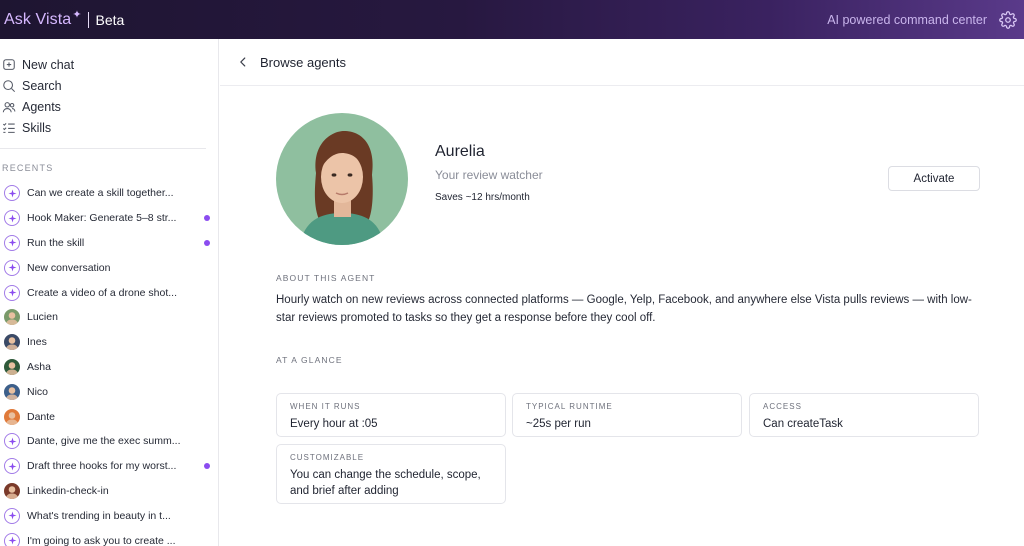 The image size is (1024, 546). Describe the element at coordinates (326, 278) in the screenshot. I see `about-heading: ABOUT THIS AGENT` at that location.